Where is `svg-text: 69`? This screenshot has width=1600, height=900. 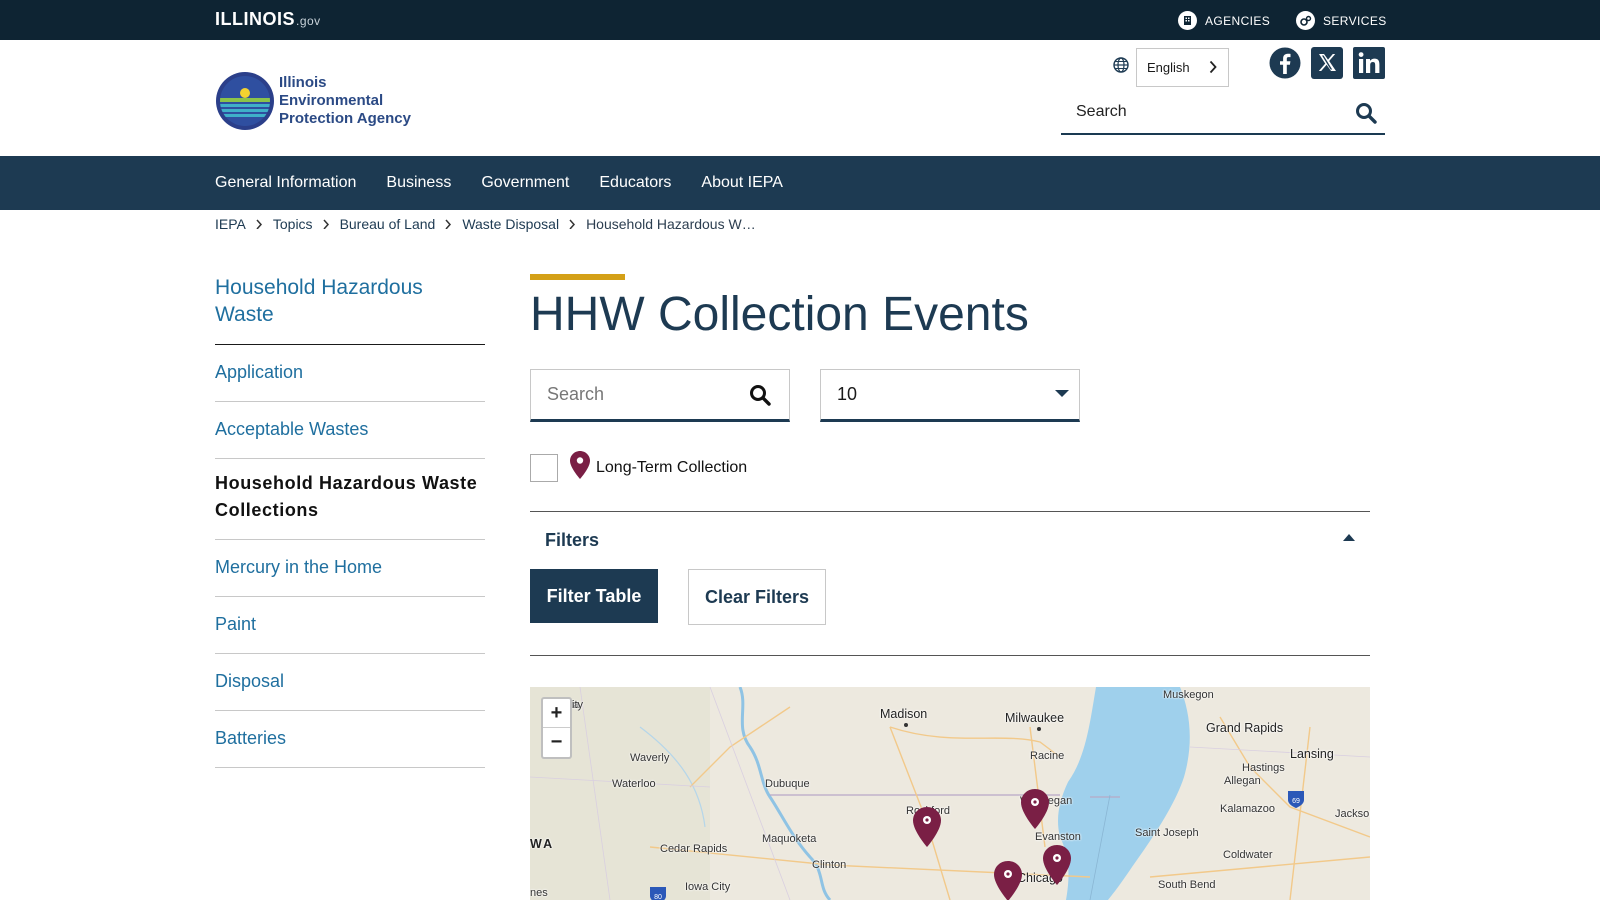 svg-text: 69 is located at coordinates (1296, 801).